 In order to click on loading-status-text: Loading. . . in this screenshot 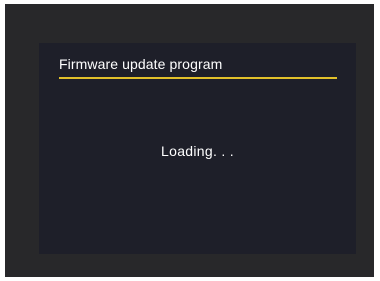, I will do `click(197, 151)`.